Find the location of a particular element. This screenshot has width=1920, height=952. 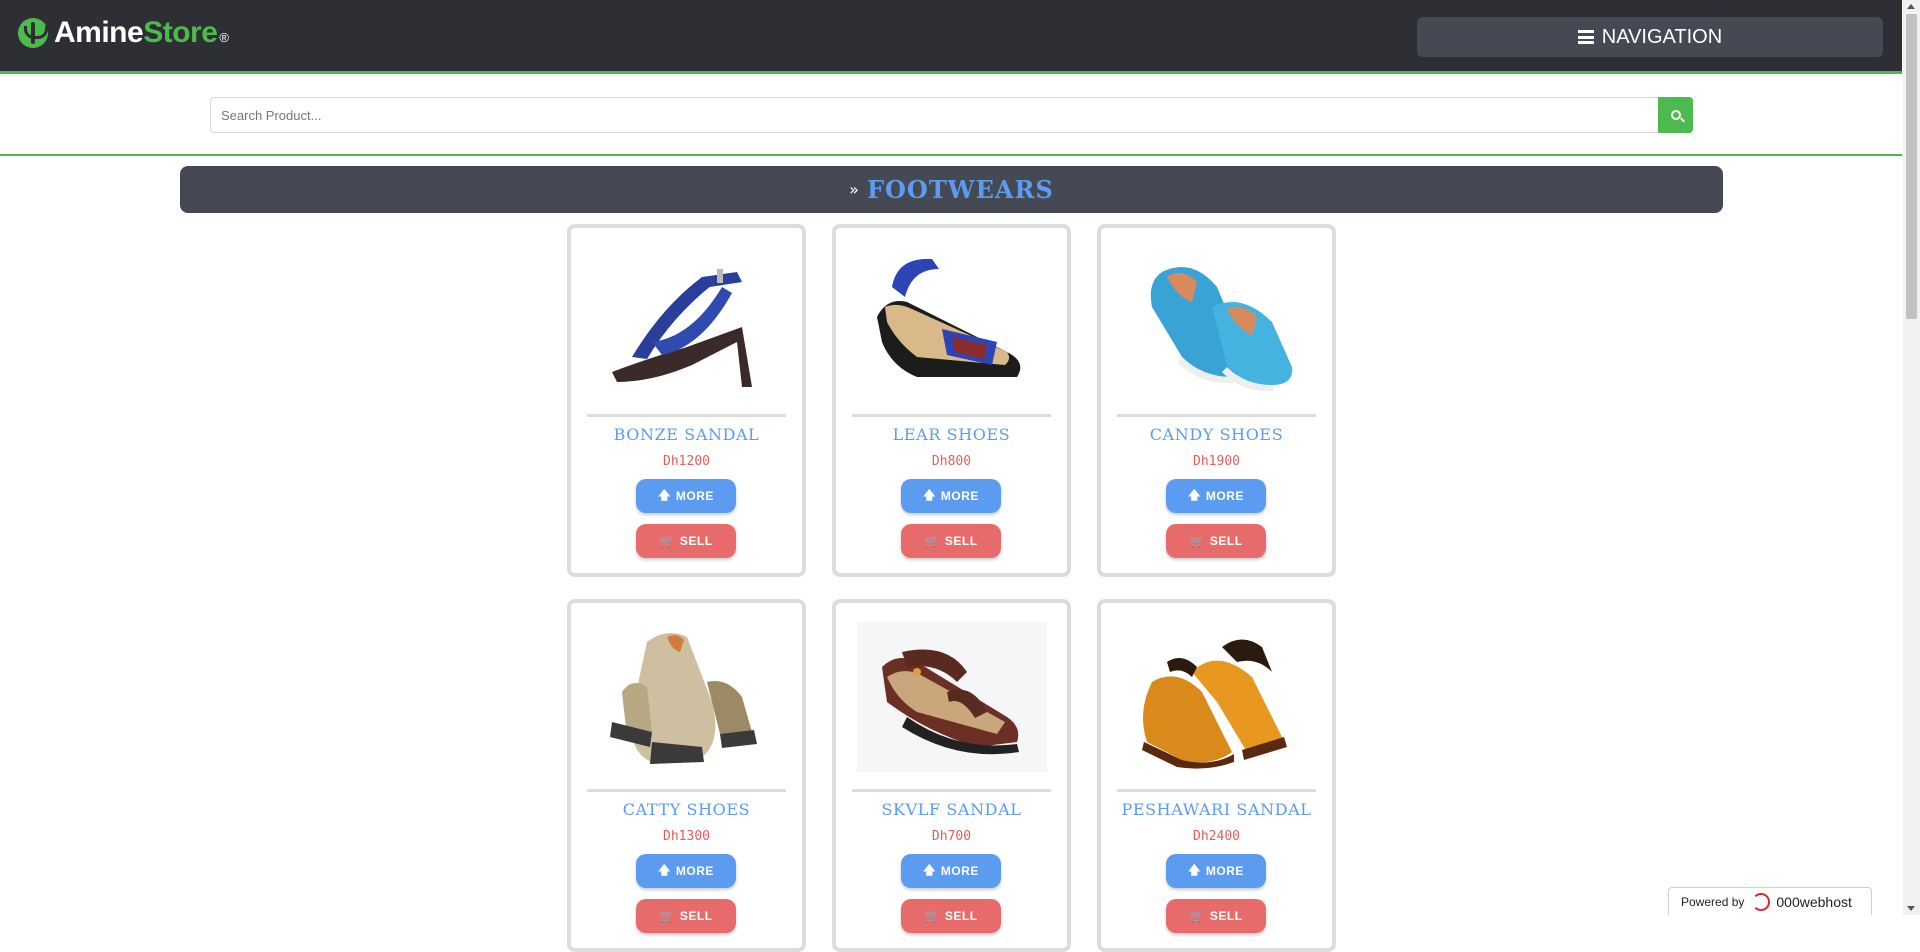

product-name: BONZE SANDAL is located at coordinates (686, 434).